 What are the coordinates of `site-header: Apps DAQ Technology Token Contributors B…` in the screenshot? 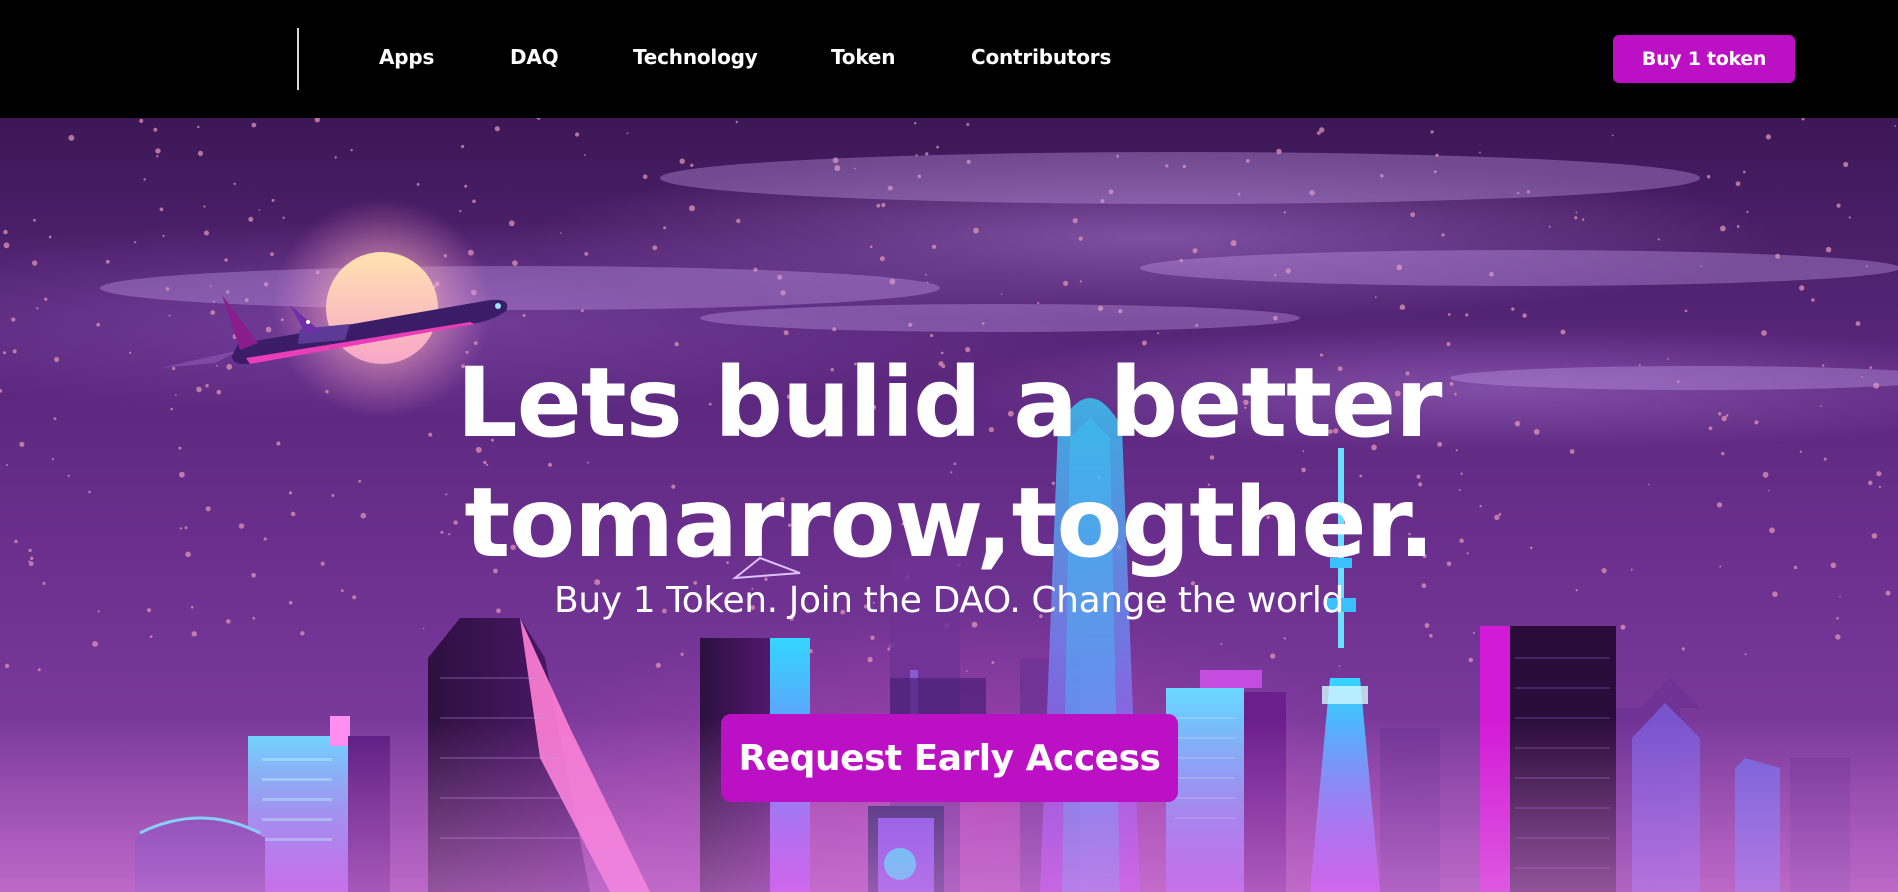 It's located at (949, 59).